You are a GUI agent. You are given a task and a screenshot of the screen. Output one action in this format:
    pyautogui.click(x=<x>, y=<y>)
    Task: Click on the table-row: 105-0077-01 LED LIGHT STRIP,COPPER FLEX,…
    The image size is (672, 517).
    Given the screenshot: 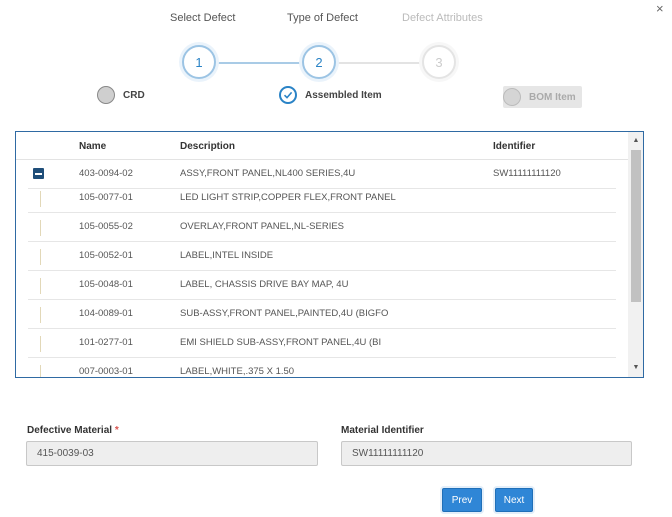 What is the action you would take?
    pyautogui.click(x=322, y=198)
    